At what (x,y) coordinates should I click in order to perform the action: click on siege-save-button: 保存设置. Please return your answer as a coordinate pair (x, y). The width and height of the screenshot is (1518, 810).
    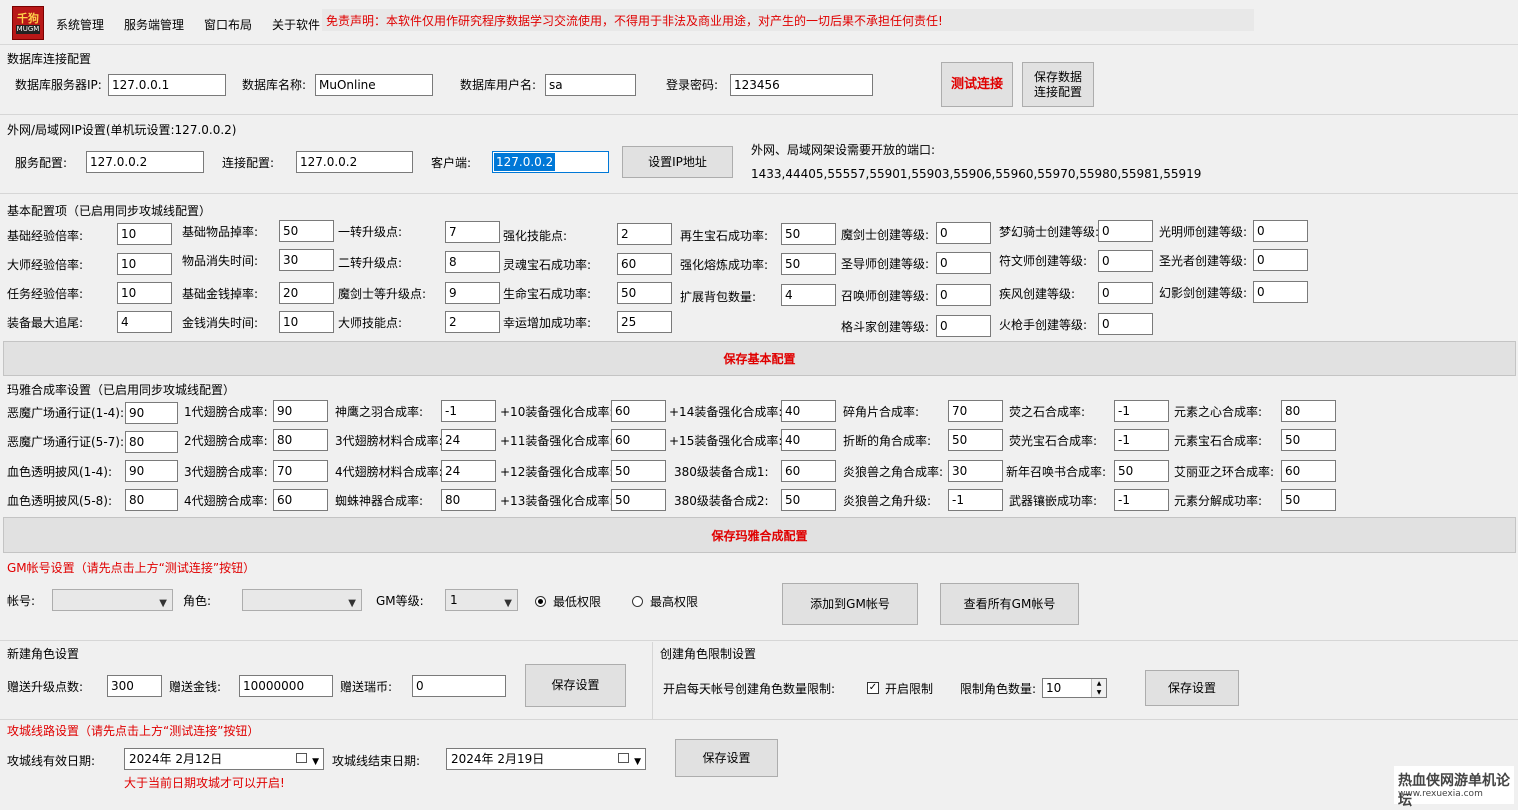
    Looking at the image, I should click on (726, 758).